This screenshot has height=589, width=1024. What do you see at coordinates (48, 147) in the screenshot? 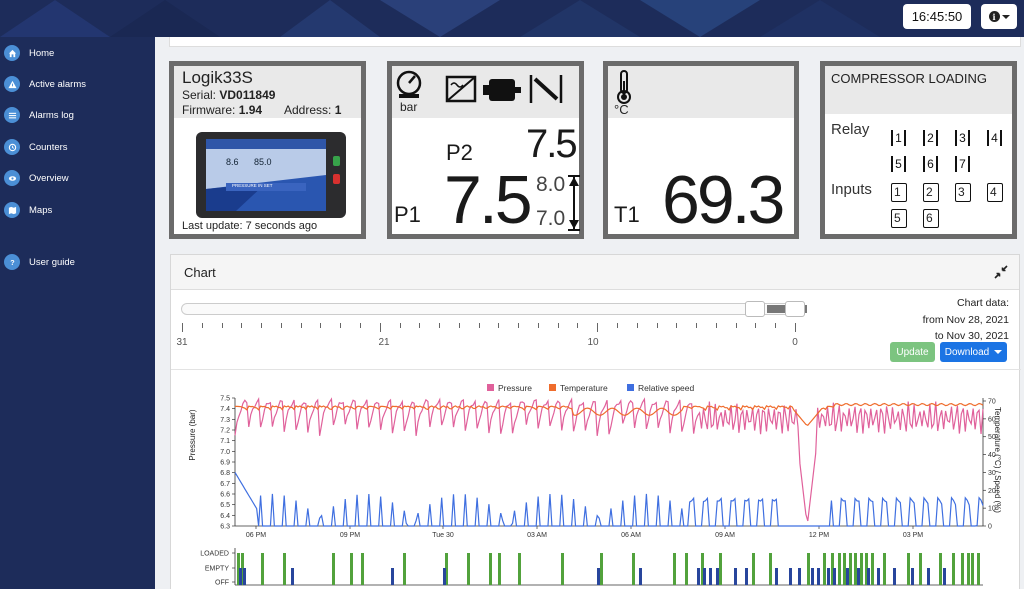
I see `sidebar-item-label: Counters` at bounding box center [48, 147].